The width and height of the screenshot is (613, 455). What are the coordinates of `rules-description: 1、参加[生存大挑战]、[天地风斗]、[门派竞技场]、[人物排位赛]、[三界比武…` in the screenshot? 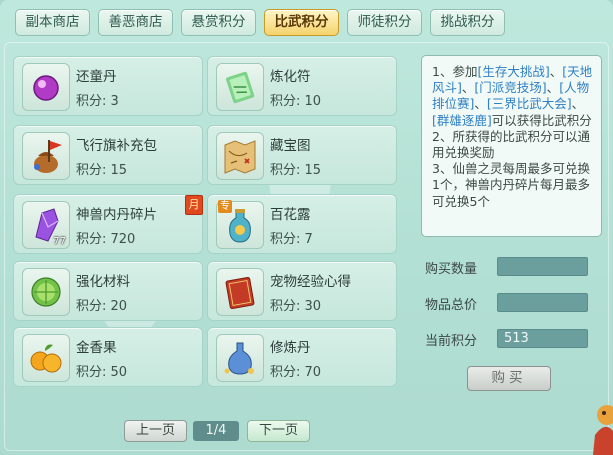 It's located at (511, 146).